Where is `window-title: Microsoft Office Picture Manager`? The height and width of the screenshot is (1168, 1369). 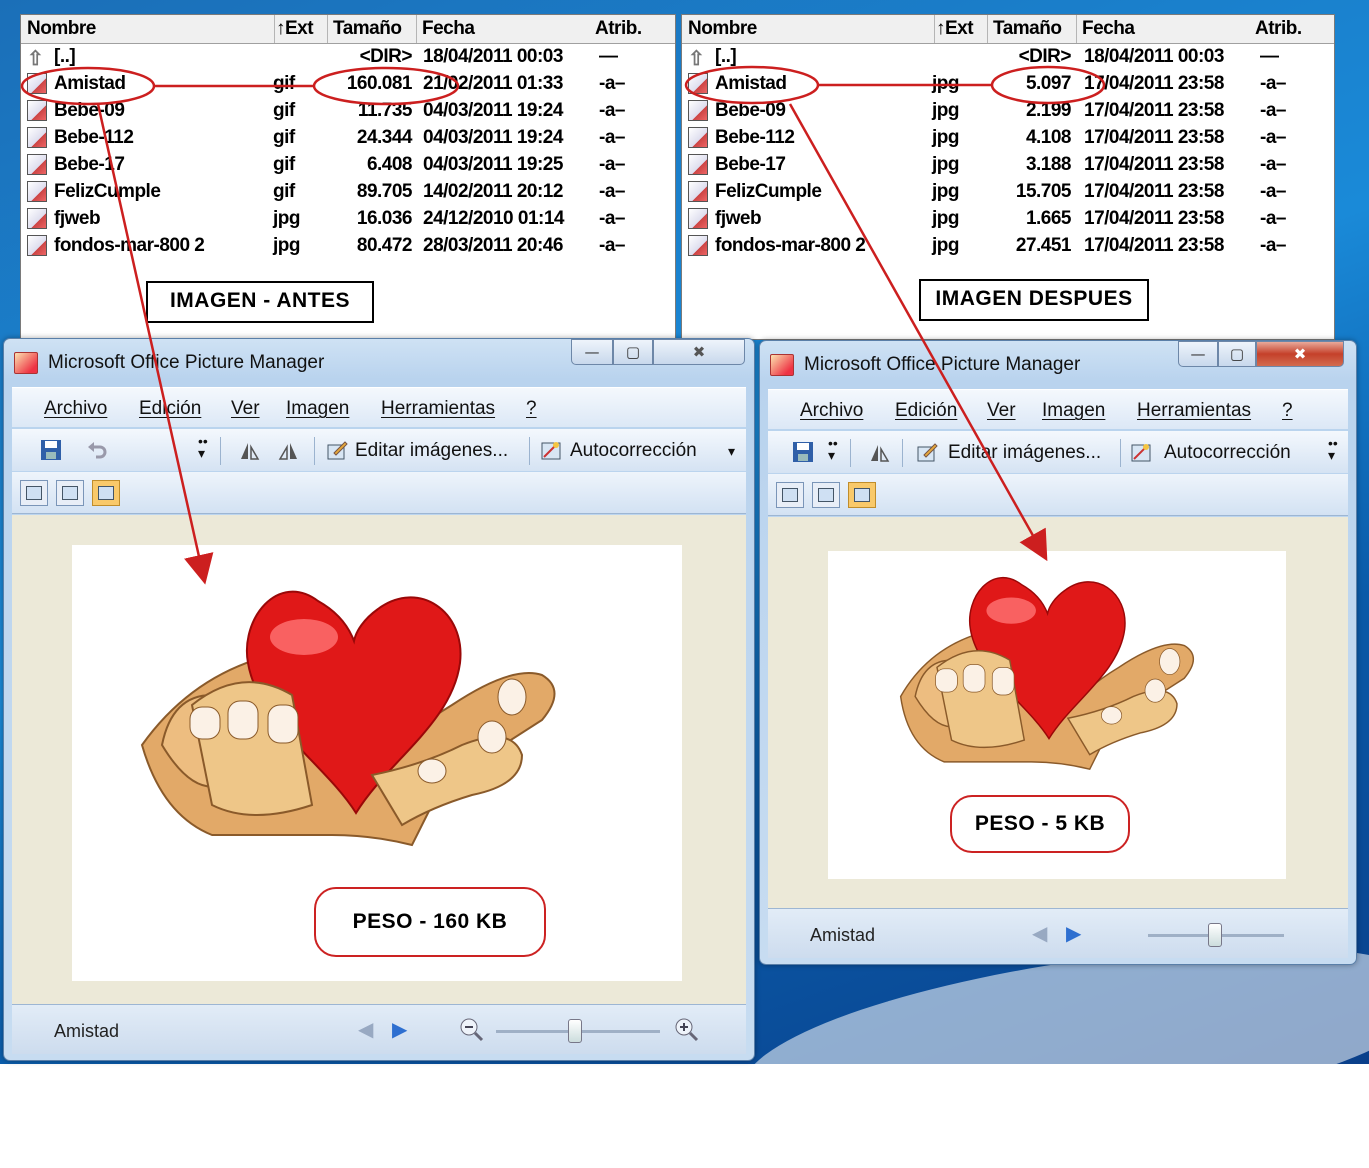 window-title: Microsoft Office Picture Manager is located at coordinates (942, 364).